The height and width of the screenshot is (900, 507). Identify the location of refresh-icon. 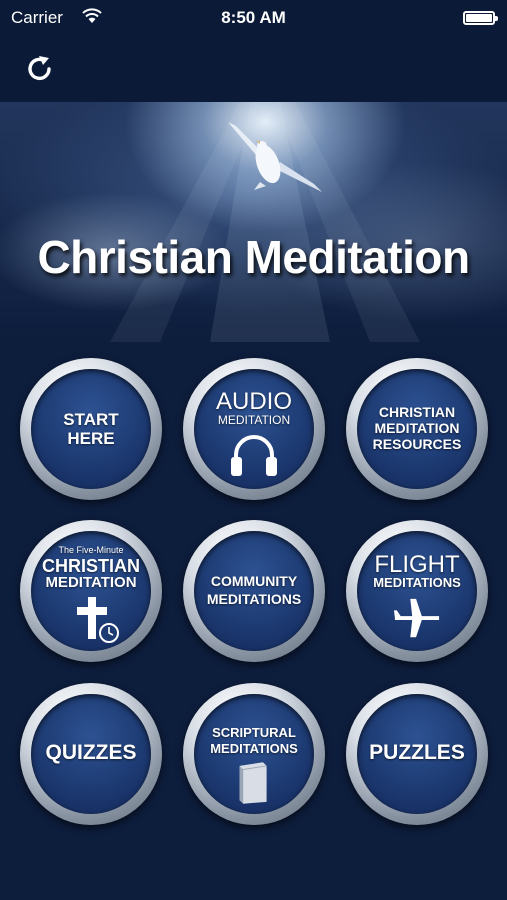
(40, 69).